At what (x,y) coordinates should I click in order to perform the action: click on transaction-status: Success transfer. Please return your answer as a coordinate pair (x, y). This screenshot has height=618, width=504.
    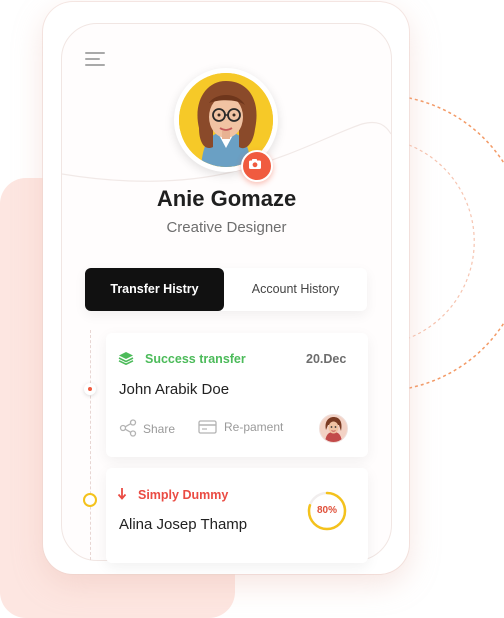
    Looking at the image, I should click on (195, 359).